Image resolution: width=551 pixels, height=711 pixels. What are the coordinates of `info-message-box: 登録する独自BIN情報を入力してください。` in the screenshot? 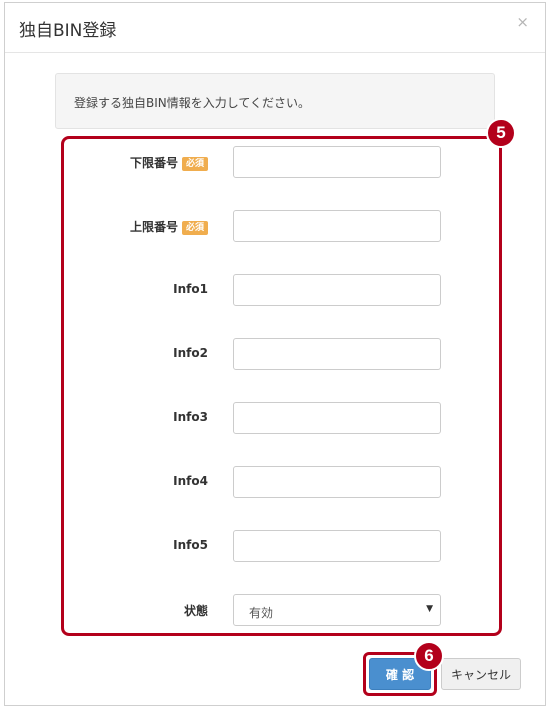 It's located at (275, 101).